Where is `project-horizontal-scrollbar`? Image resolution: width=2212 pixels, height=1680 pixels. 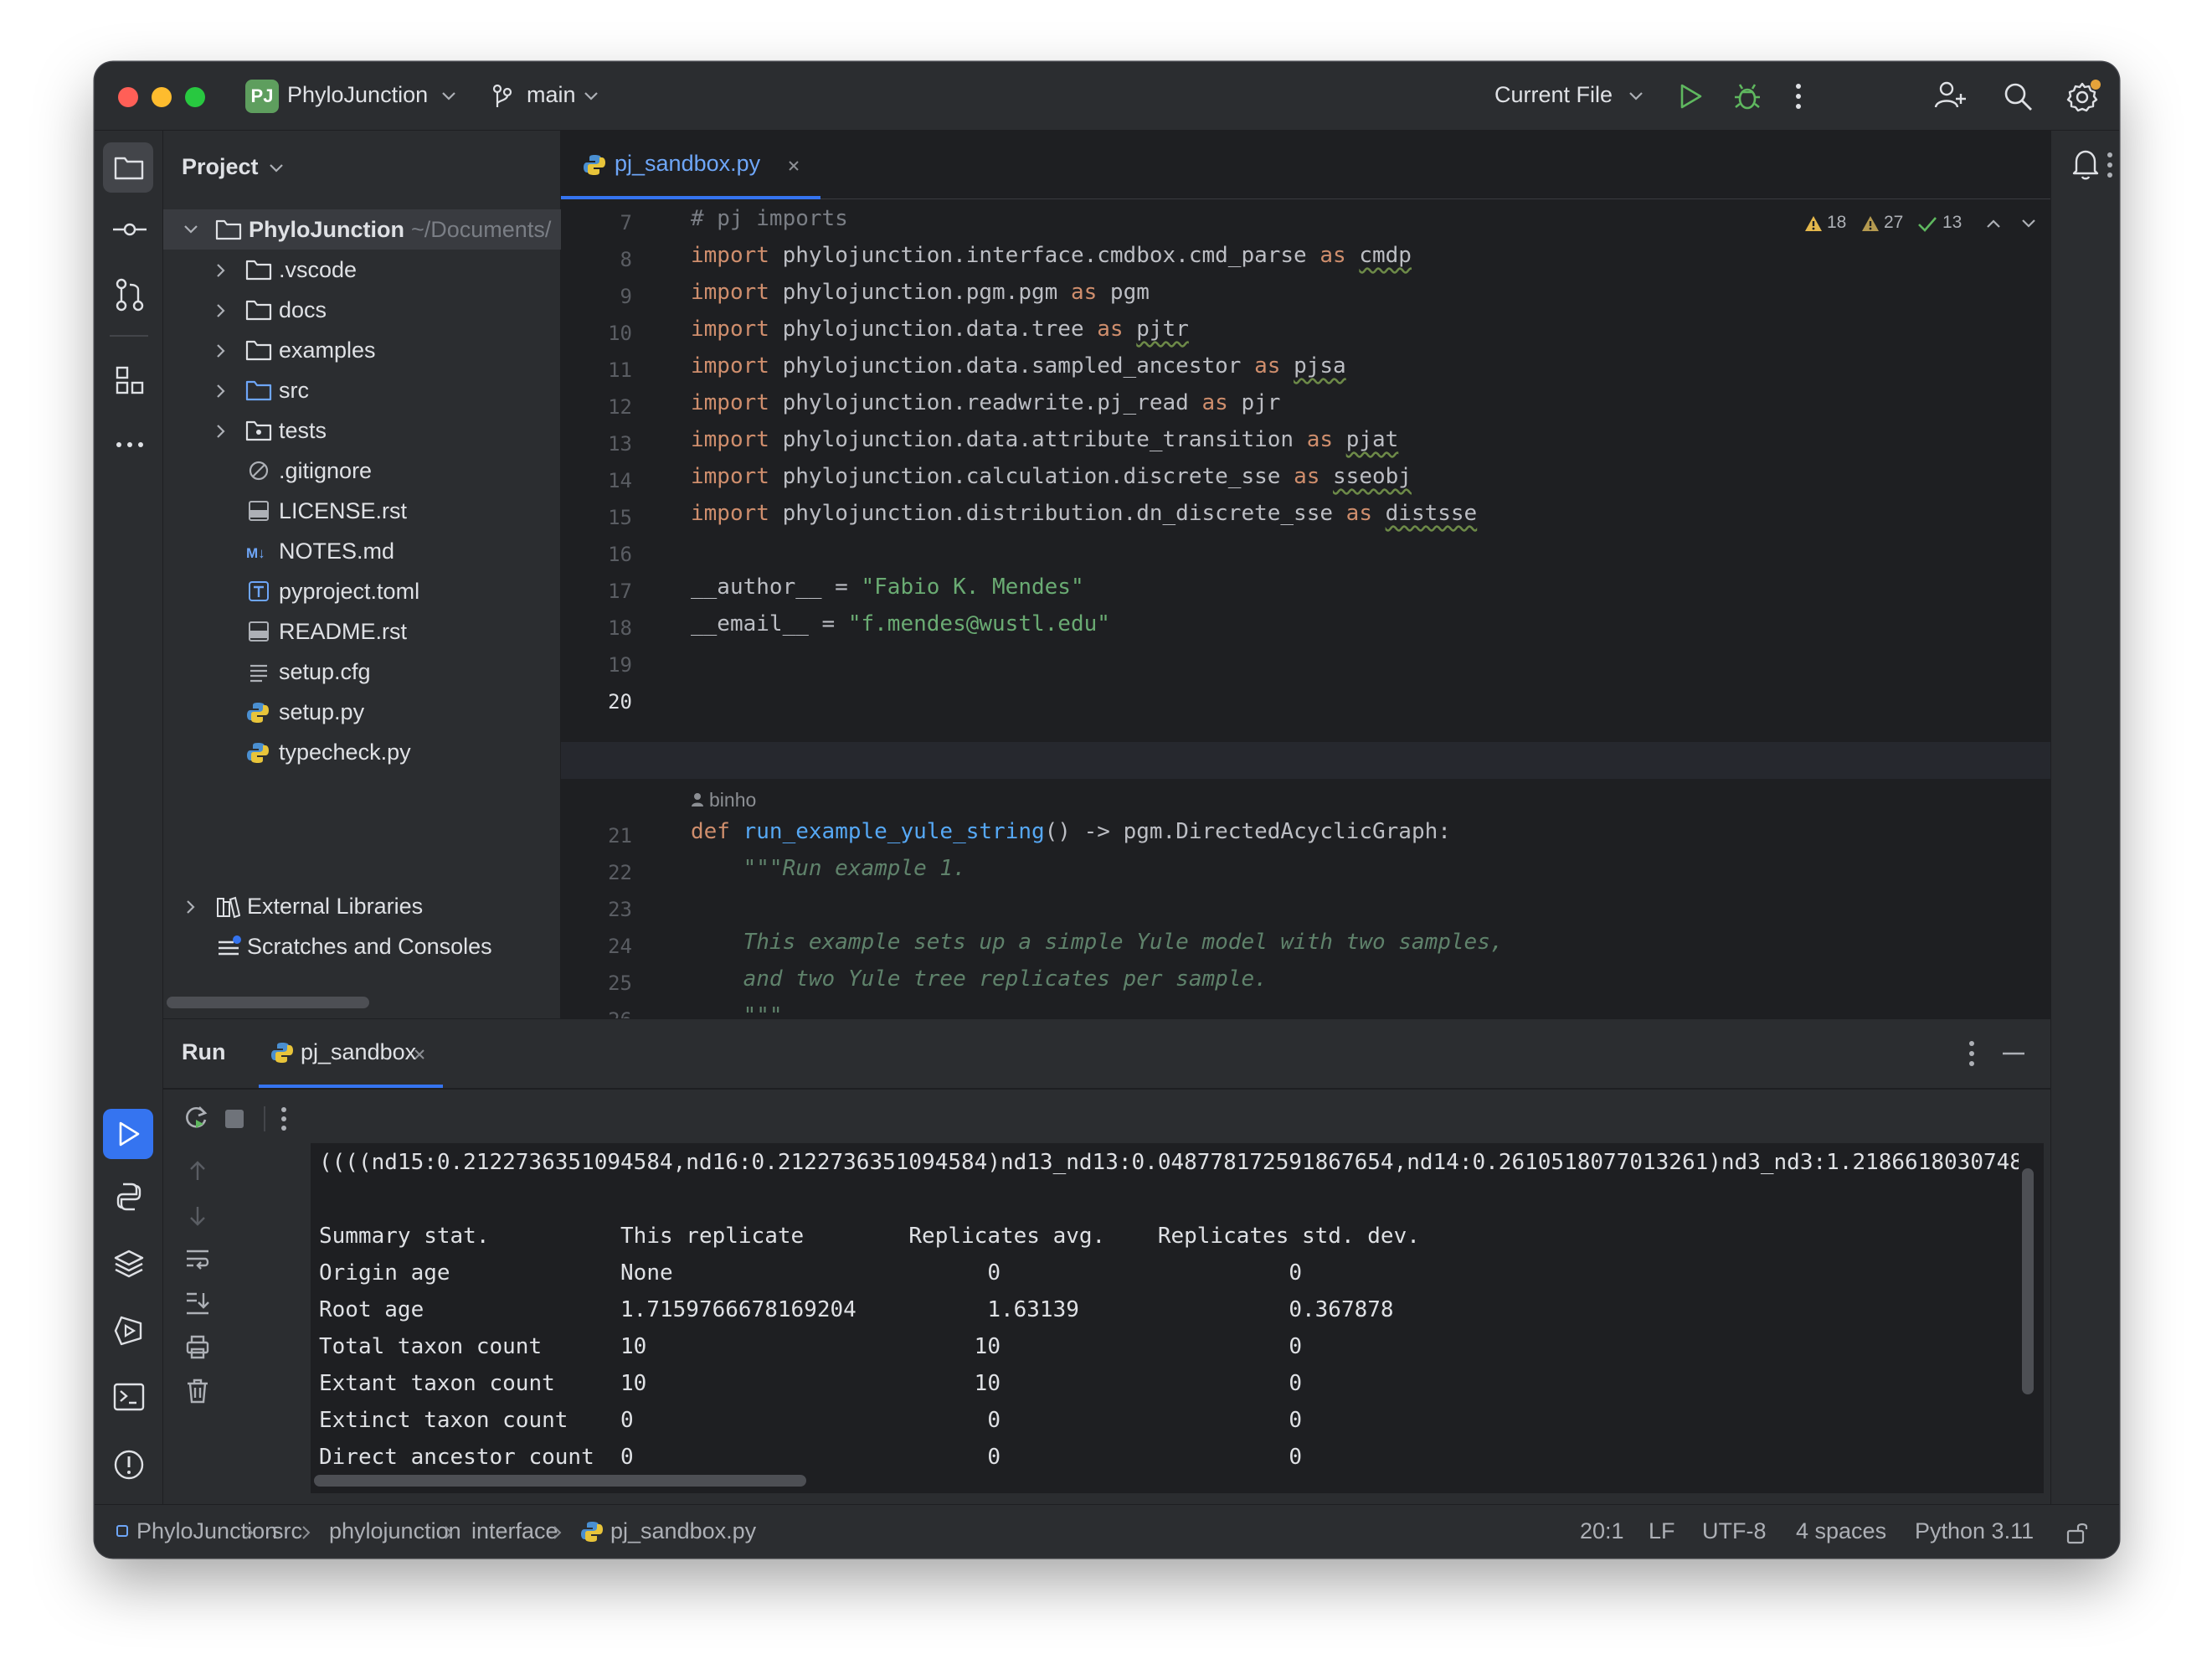 project-horizontal-scrollbar is located at coordinates (268, 1002).